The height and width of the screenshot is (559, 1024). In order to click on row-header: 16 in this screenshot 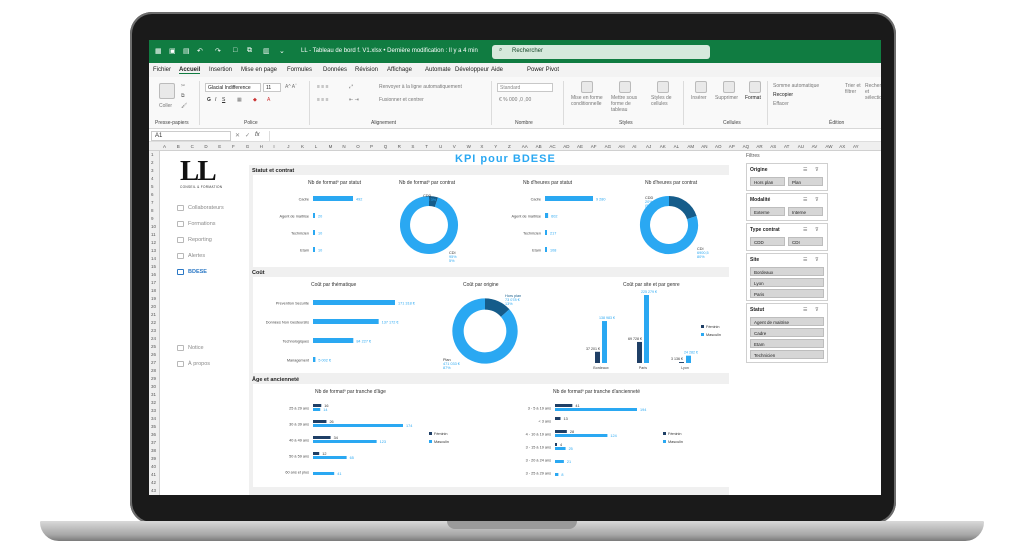, I will do `click(153, 274)`.